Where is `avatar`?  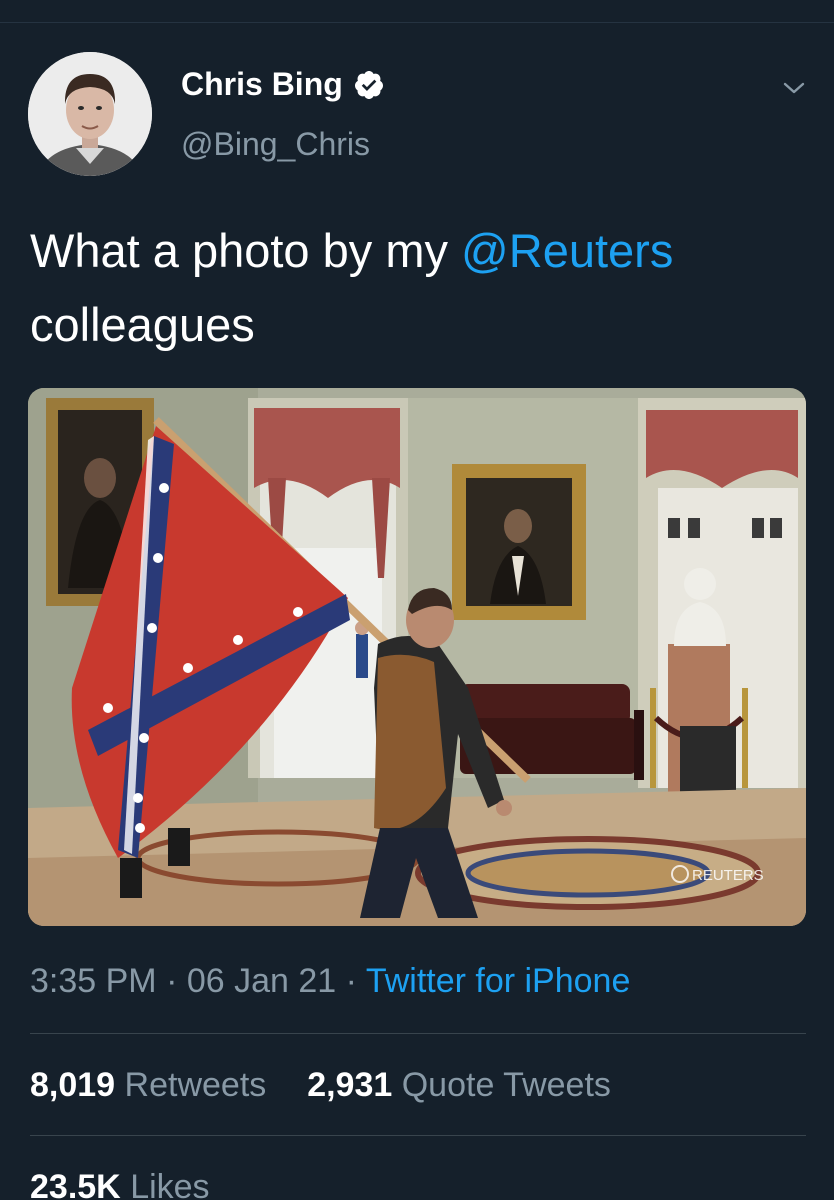 avatar is located at coordinates (90, 114).